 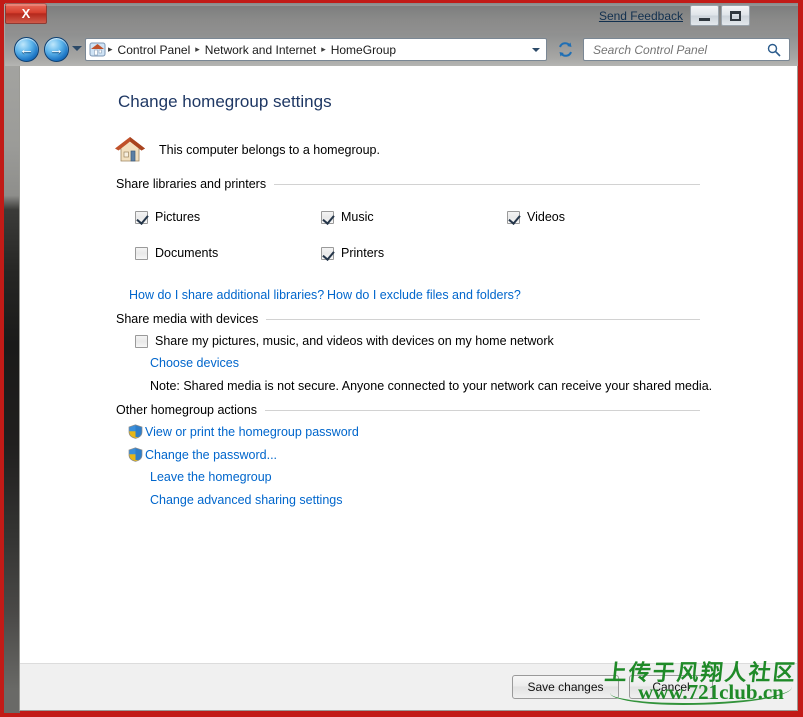 What do you see at coordinates (252, 431) in the screenshot?
I see `link-label-view-or-print-password: View or print the homegroup password` at bounding box center [252, 431].